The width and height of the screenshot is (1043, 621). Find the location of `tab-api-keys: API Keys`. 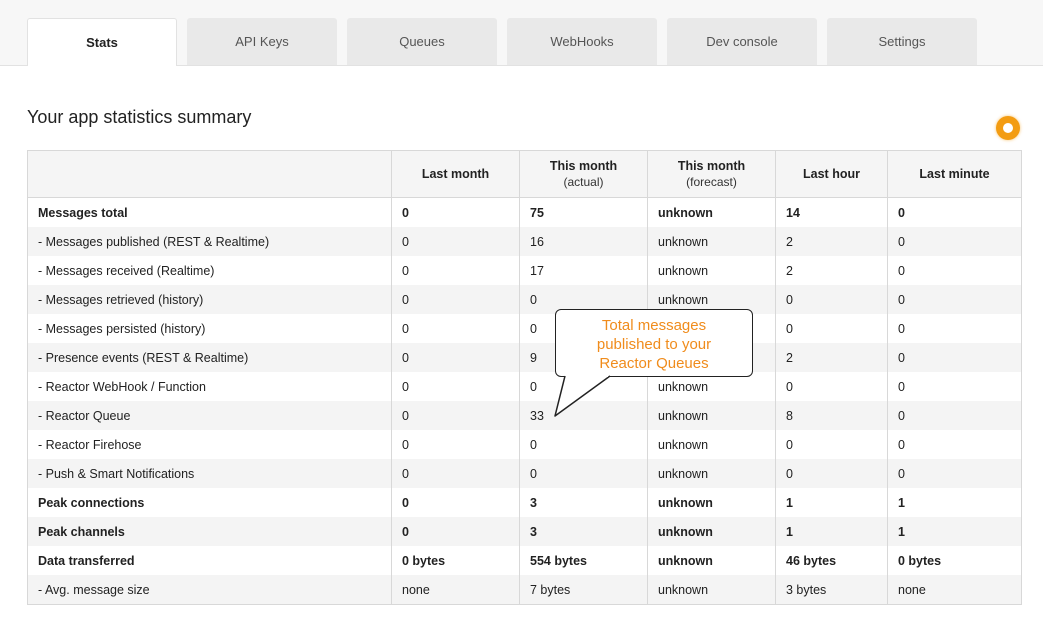

tab-api-keys: API Keys is located at coordinates (262, 41).